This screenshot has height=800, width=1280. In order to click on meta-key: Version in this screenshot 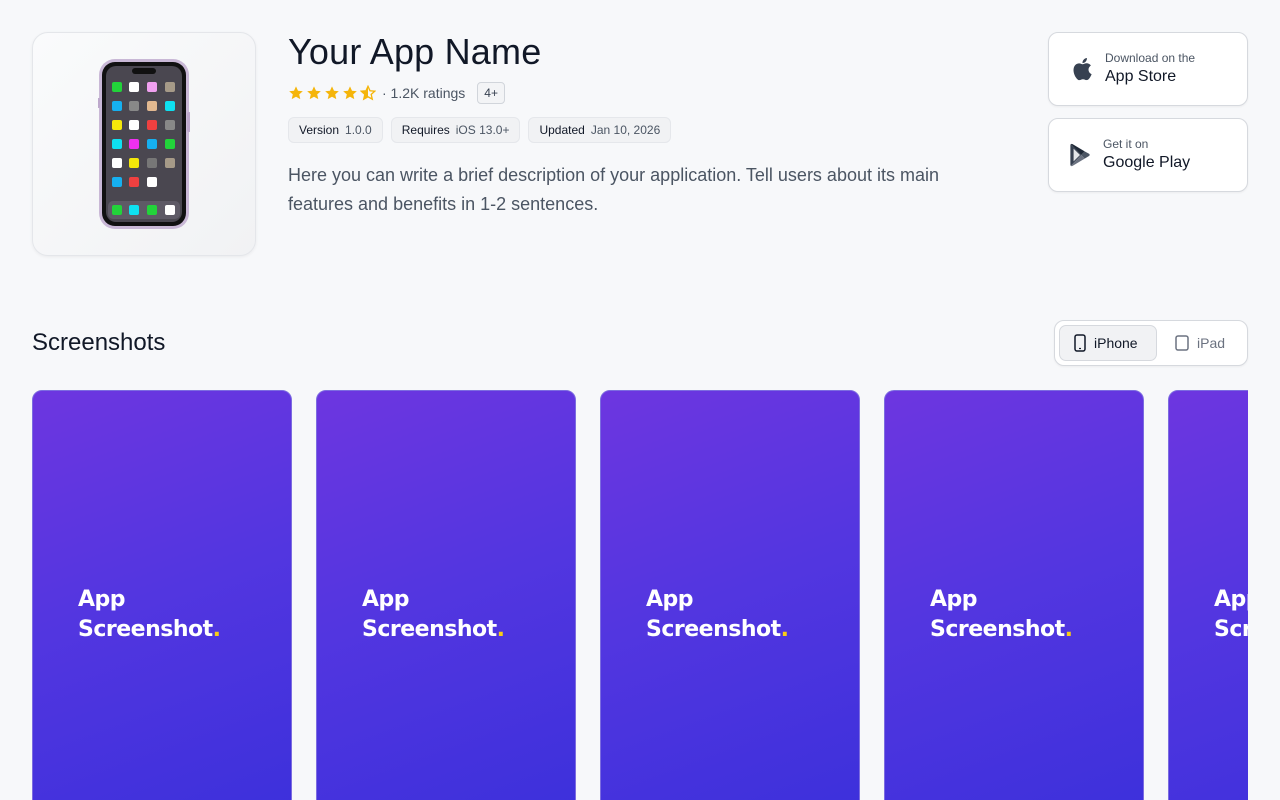, I will do `click(319, 130)`.